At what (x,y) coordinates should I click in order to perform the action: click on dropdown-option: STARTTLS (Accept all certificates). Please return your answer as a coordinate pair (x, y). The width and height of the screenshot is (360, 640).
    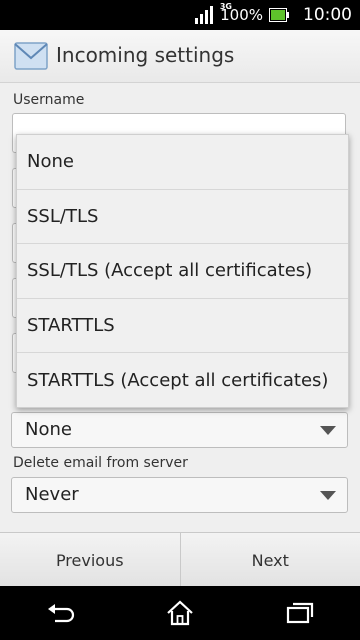
    Looking at the image, I should click on (182, 380).